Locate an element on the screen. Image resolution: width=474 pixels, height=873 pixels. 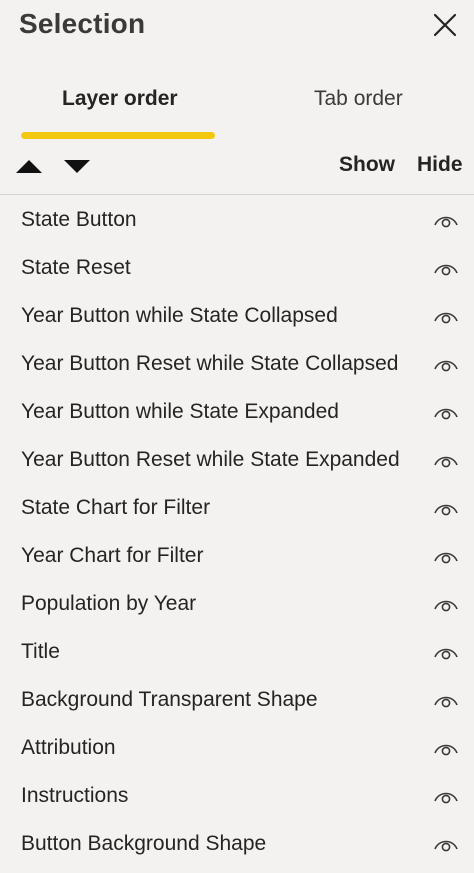
tab-tab-order: Tab order is located at coordinates (365, 110).